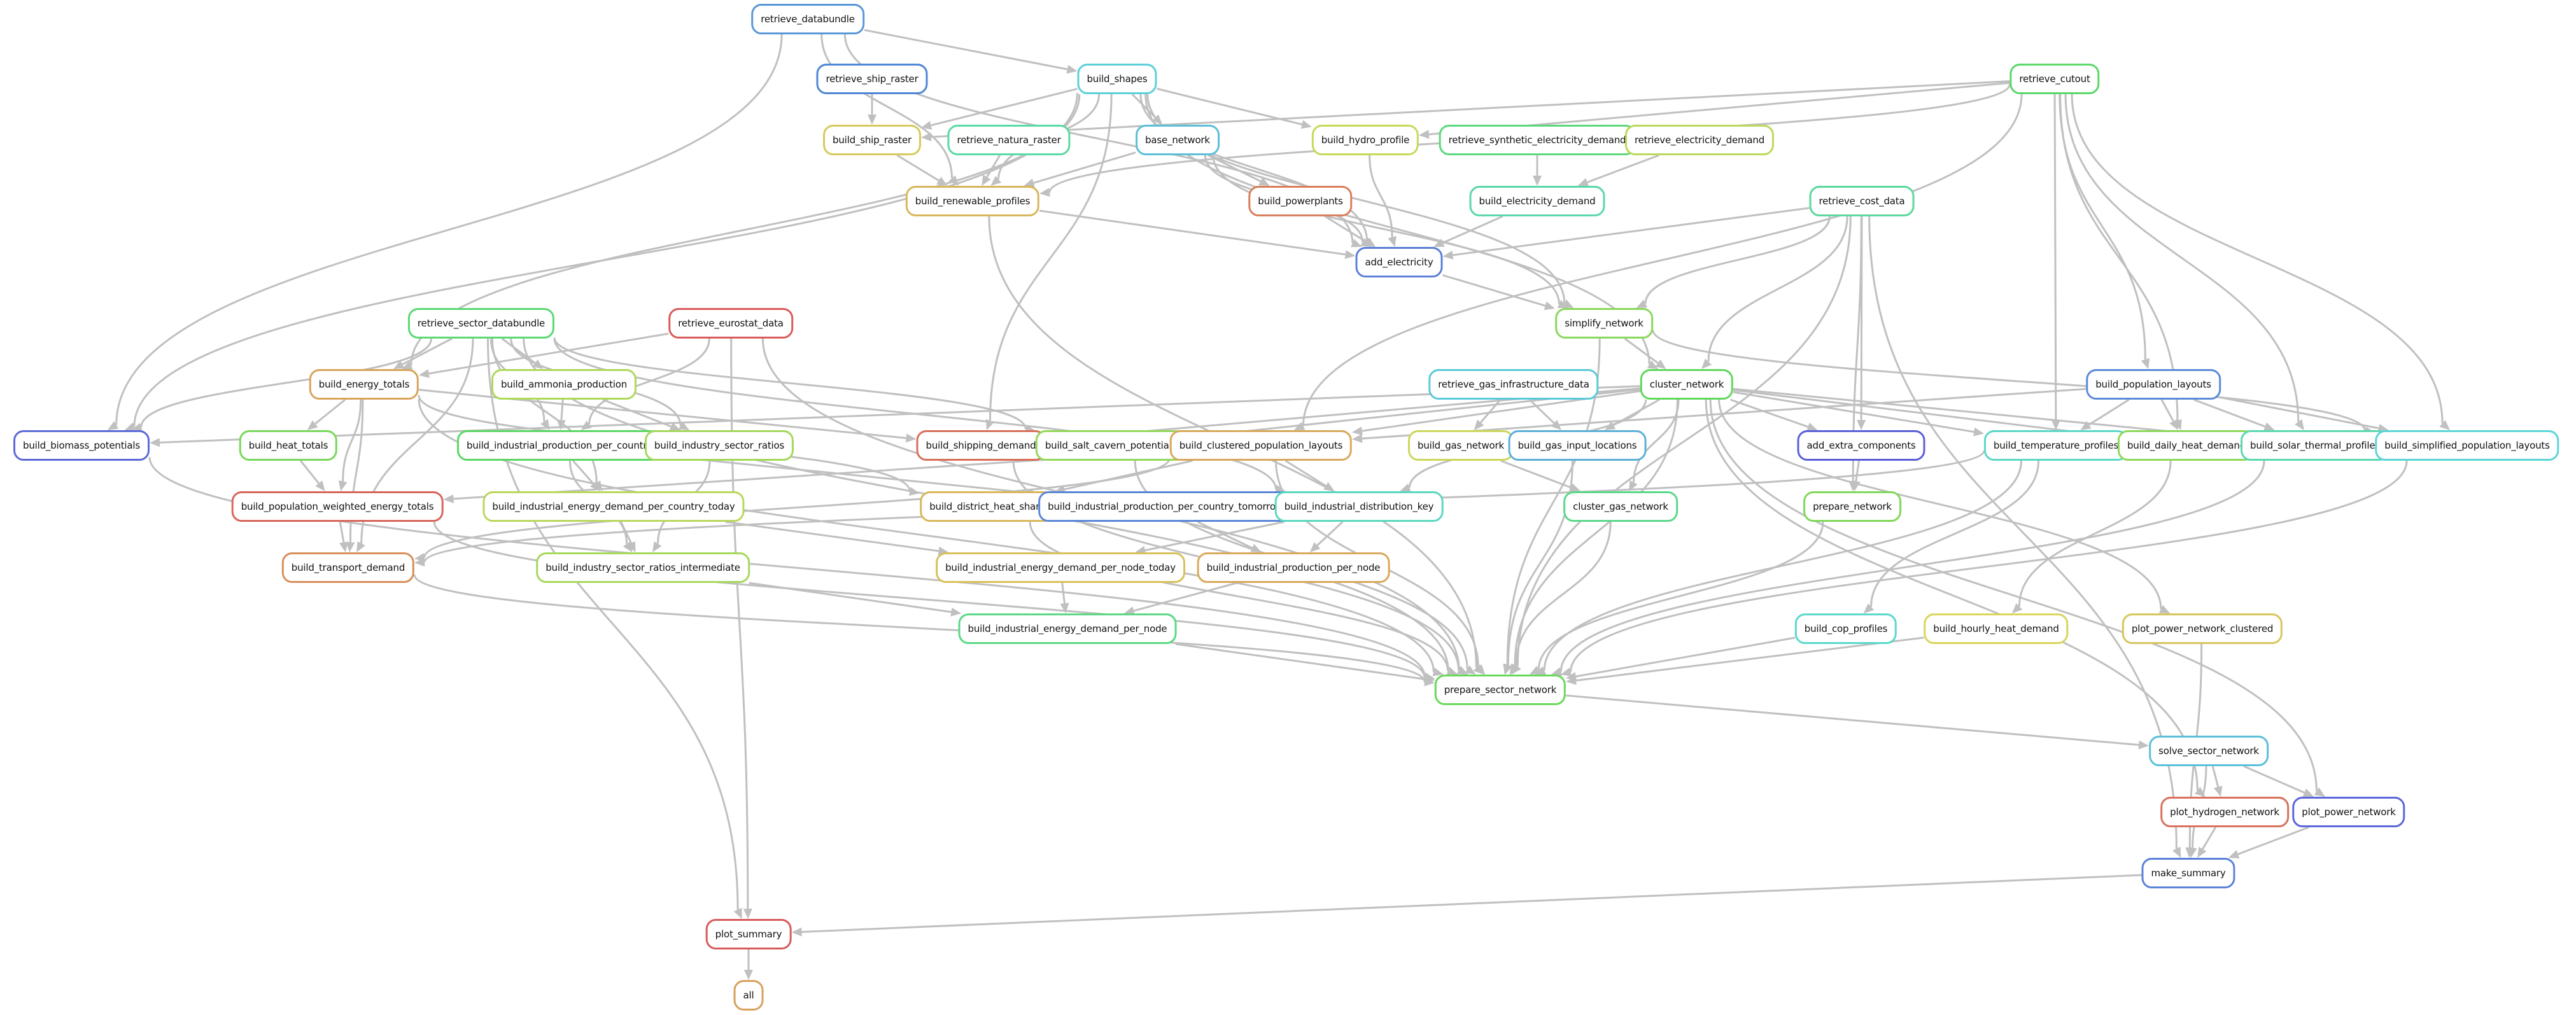 Image resolution: width=2576 pixels, height=1015 pixels. Describe the element at coordinates (1111, 445) in the screenshot. I see `rule-node-build-salt-cavern-potentials: build_salt_cavern_potentials` at that location.